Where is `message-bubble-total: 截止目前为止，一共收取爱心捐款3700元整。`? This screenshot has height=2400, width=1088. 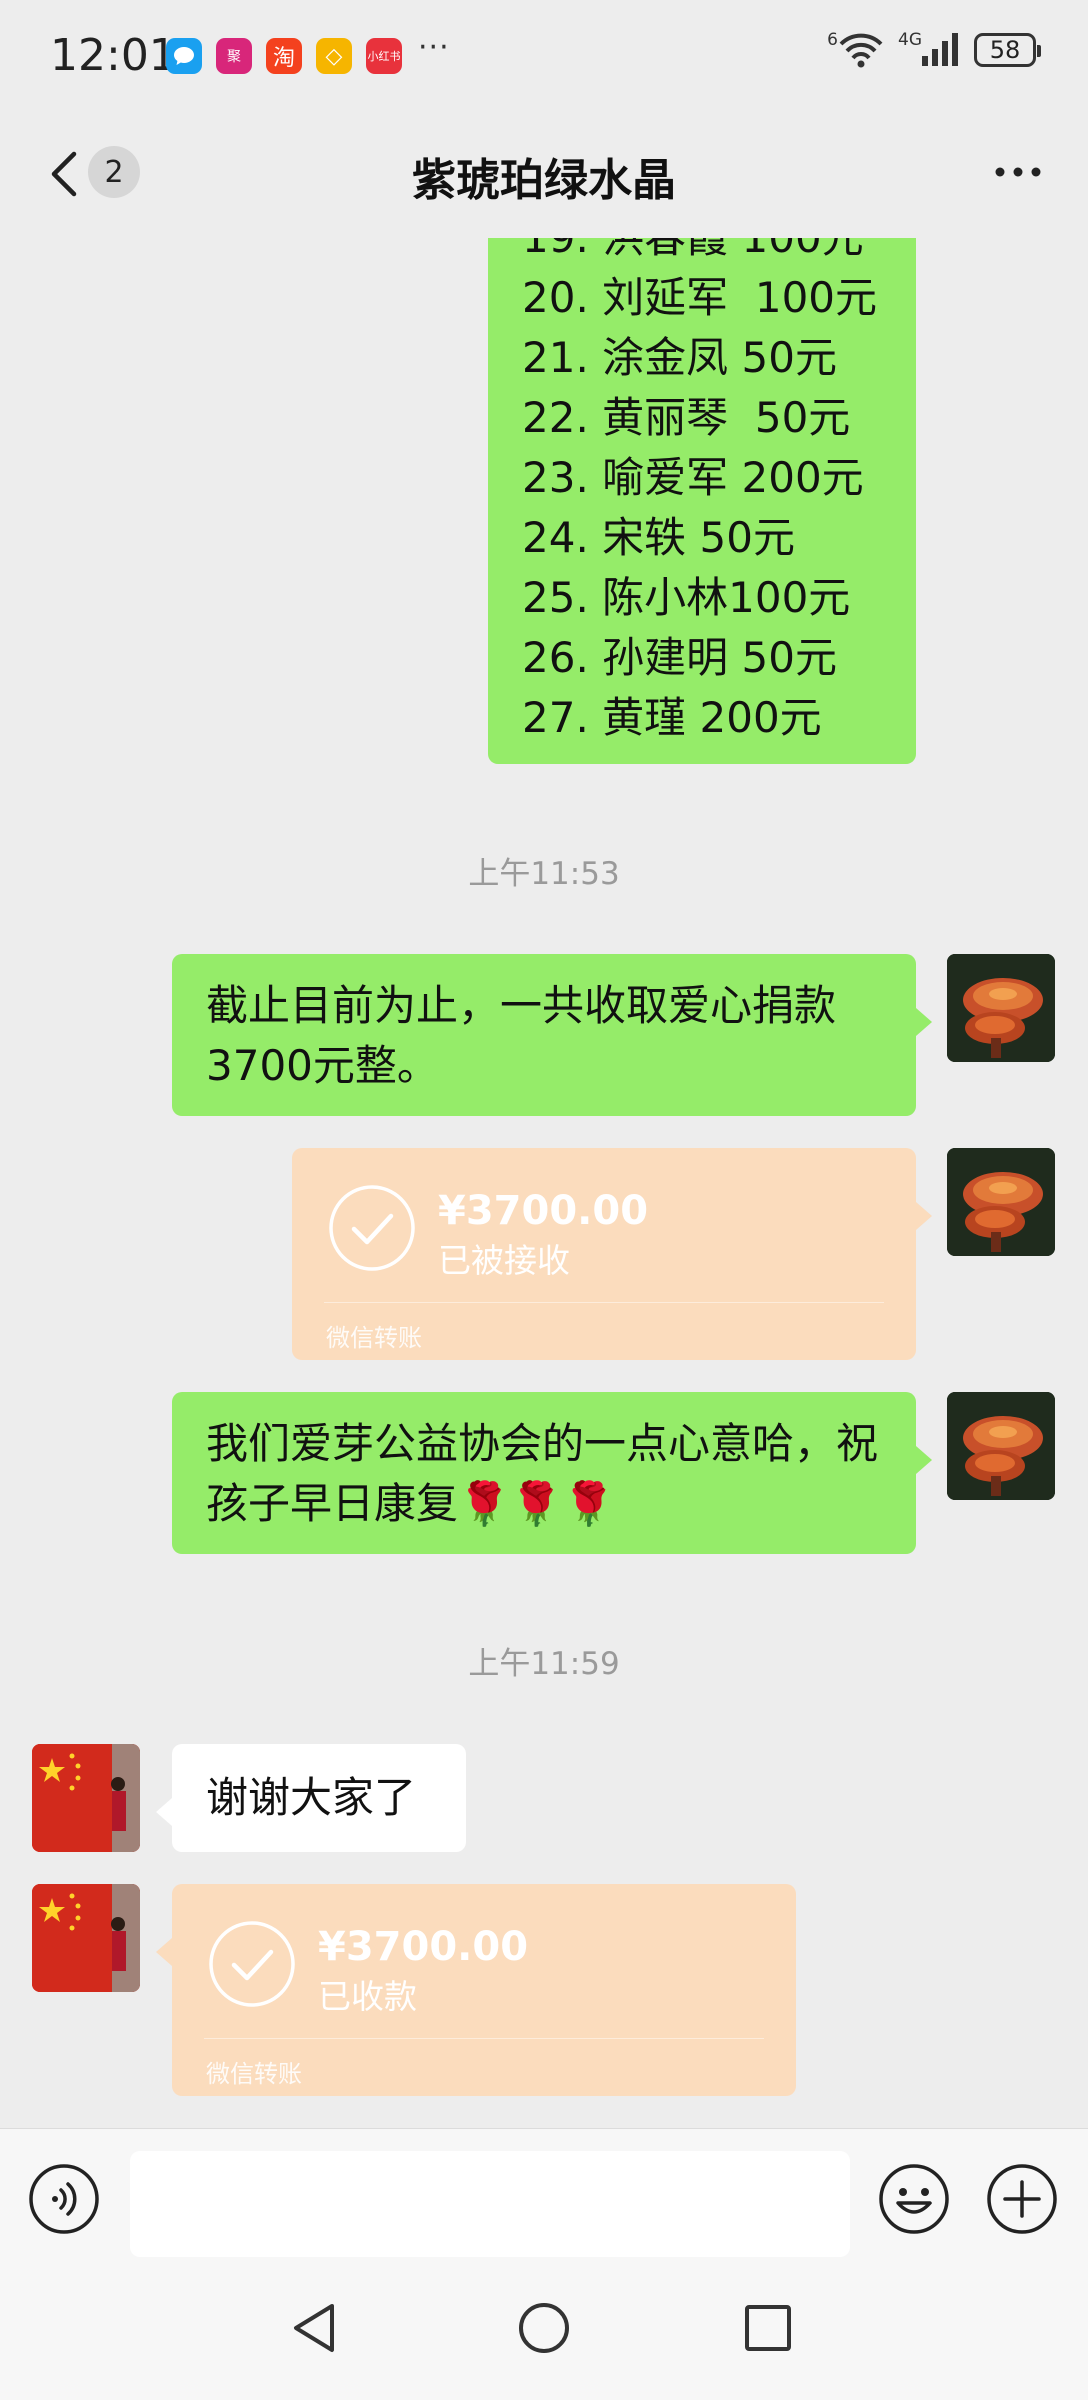
message-bubble-total: 截止目前为止，一共收取爱心捐款3700元整。 is located at coordinates (544, 1035).